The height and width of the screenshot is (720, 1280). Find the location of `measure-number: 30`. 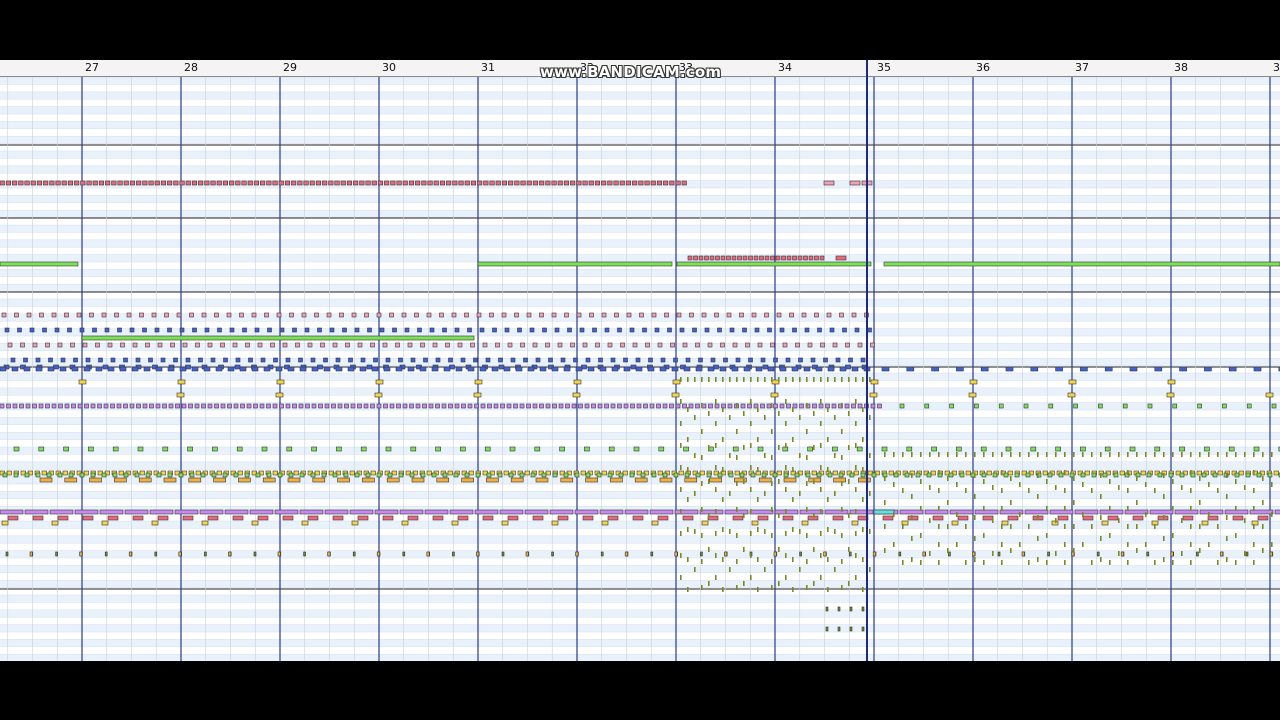

measure-number: 30 is located at coordinates (389, 67).